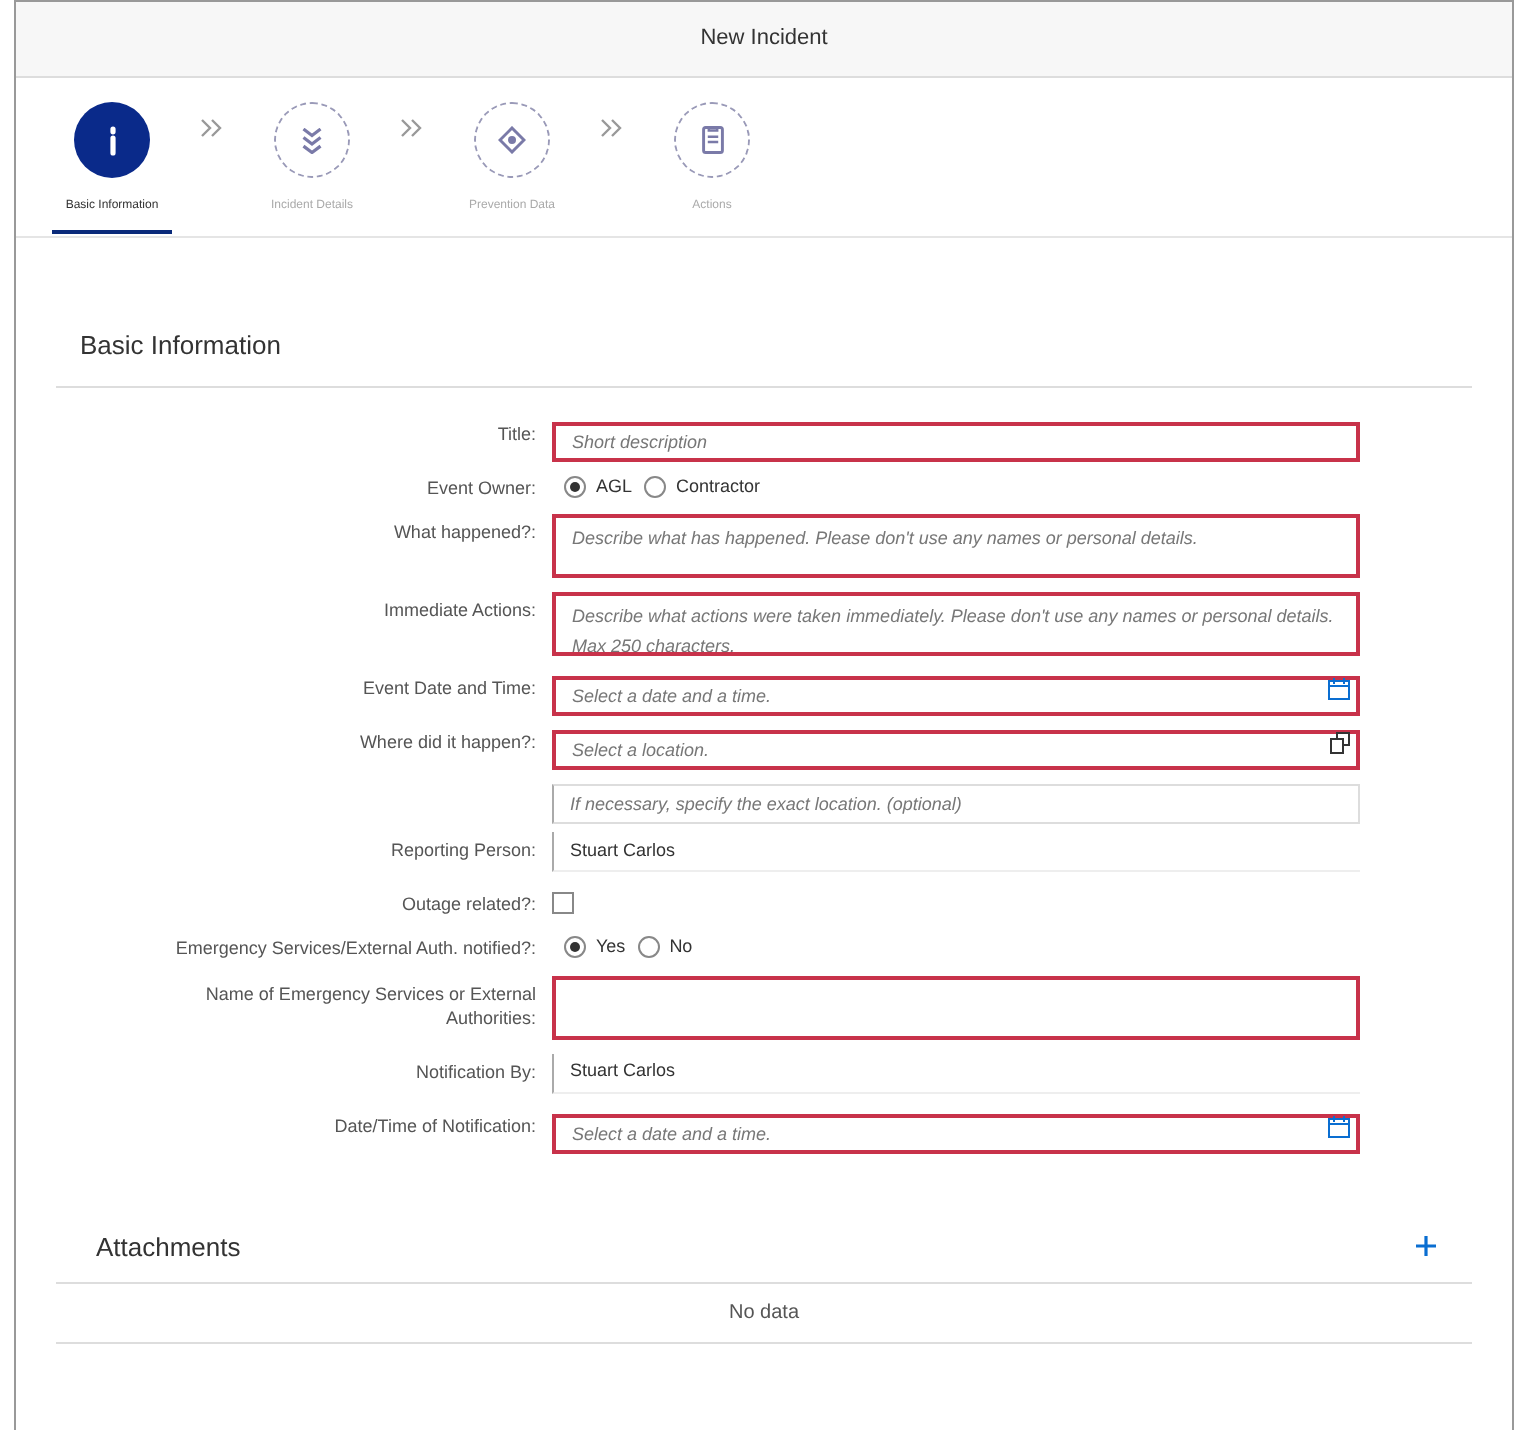  I want to click on section-title: Basic Information, so click(764, 356).